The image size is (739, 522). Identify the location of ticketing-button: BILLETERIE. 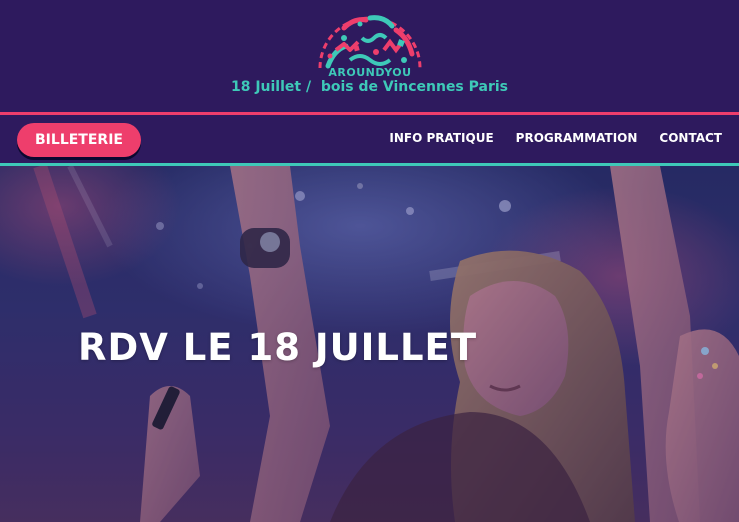
(79, 140).